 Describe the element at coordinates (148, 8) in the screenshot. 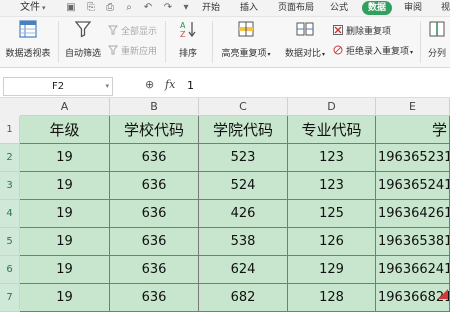

I see `undo-icon: ↶` at that location.